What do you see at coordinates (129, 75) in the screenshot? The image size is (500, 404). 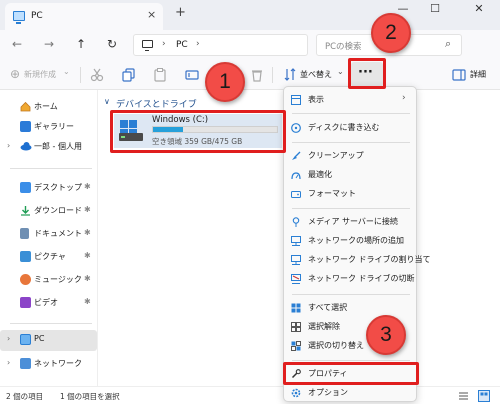 I see `copy-icon` at bounding box center [129, 75].